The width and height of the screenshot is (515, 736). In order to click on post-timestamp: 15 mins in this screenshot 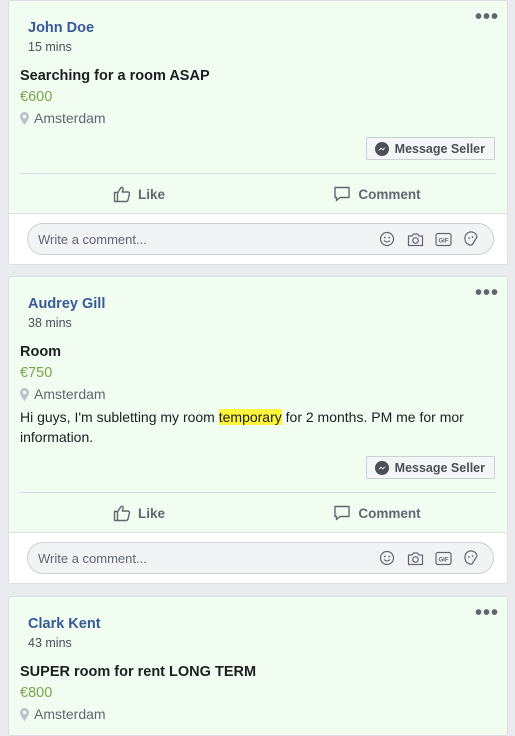, I will do `click(50, 47)`.